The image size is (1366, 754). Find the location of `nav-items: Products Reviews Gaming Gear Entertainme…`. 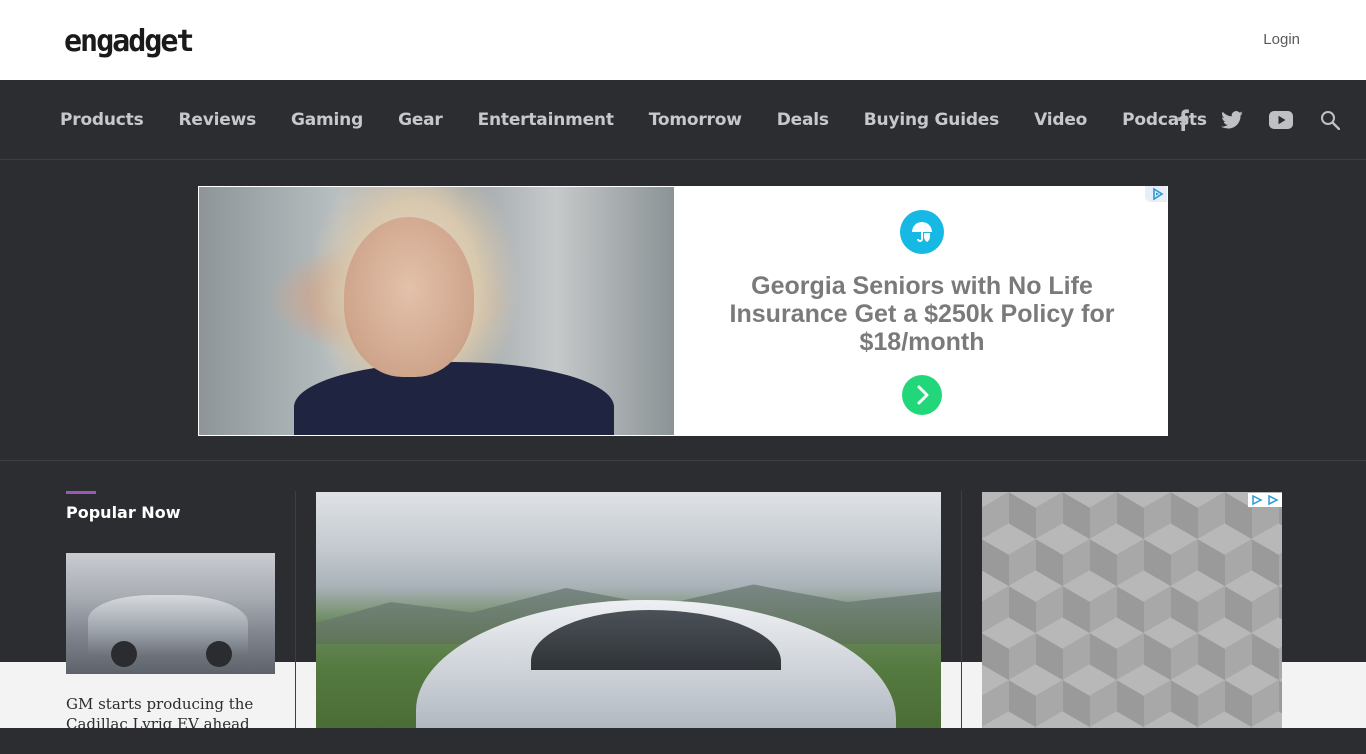

nav-items: Products Reviews Gaming Gear Entertainme… is located at coordinates (651, 120).